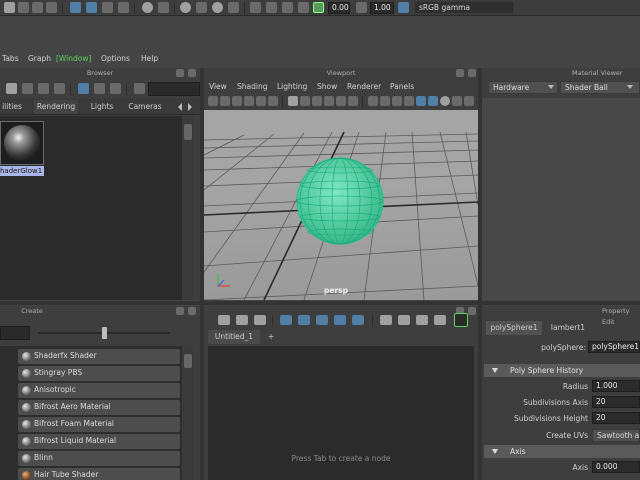 The width and height of the screenshot is (640, 480). I want to click on textured-icon, so click(409, 101).